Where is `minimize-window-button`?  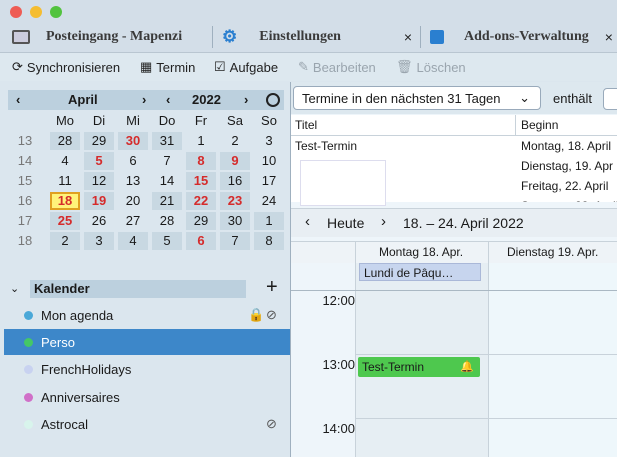 minimize-window-button is located at coordinates (36, 12).